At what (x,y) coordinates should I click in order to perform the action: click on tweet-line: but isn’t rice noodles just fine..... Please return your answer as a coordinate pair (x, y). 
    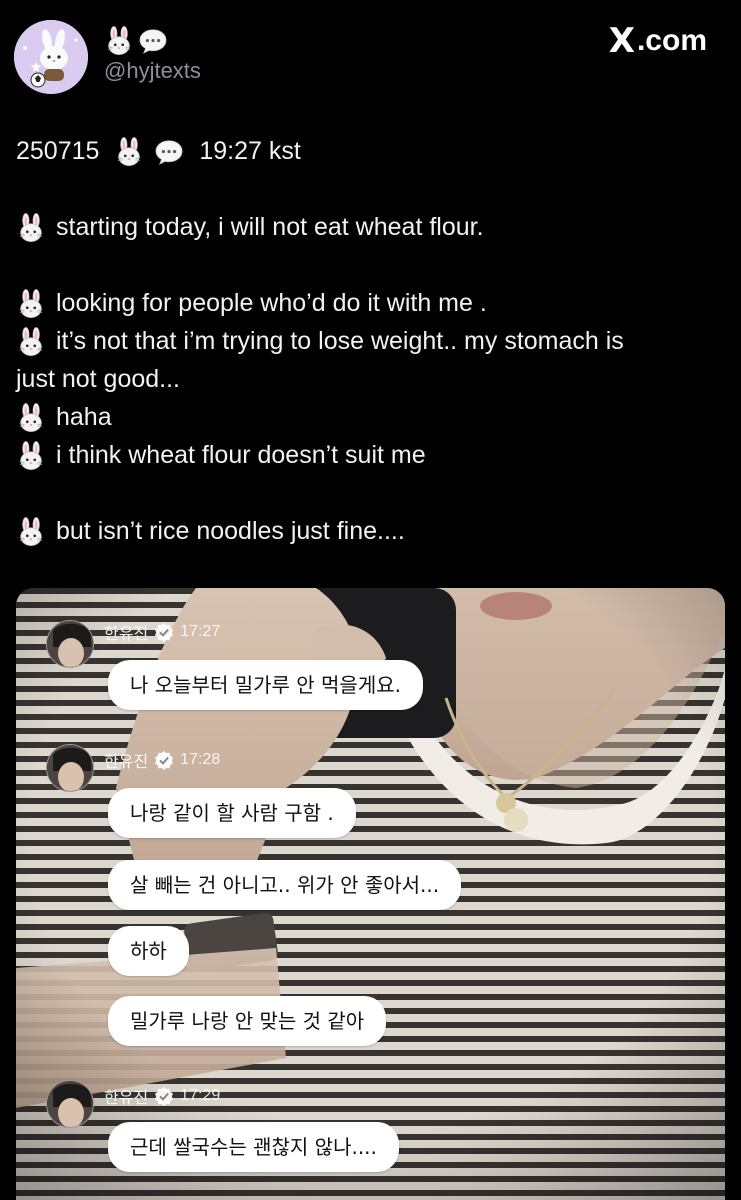
    Looking at the image, I should click on (366, 531).